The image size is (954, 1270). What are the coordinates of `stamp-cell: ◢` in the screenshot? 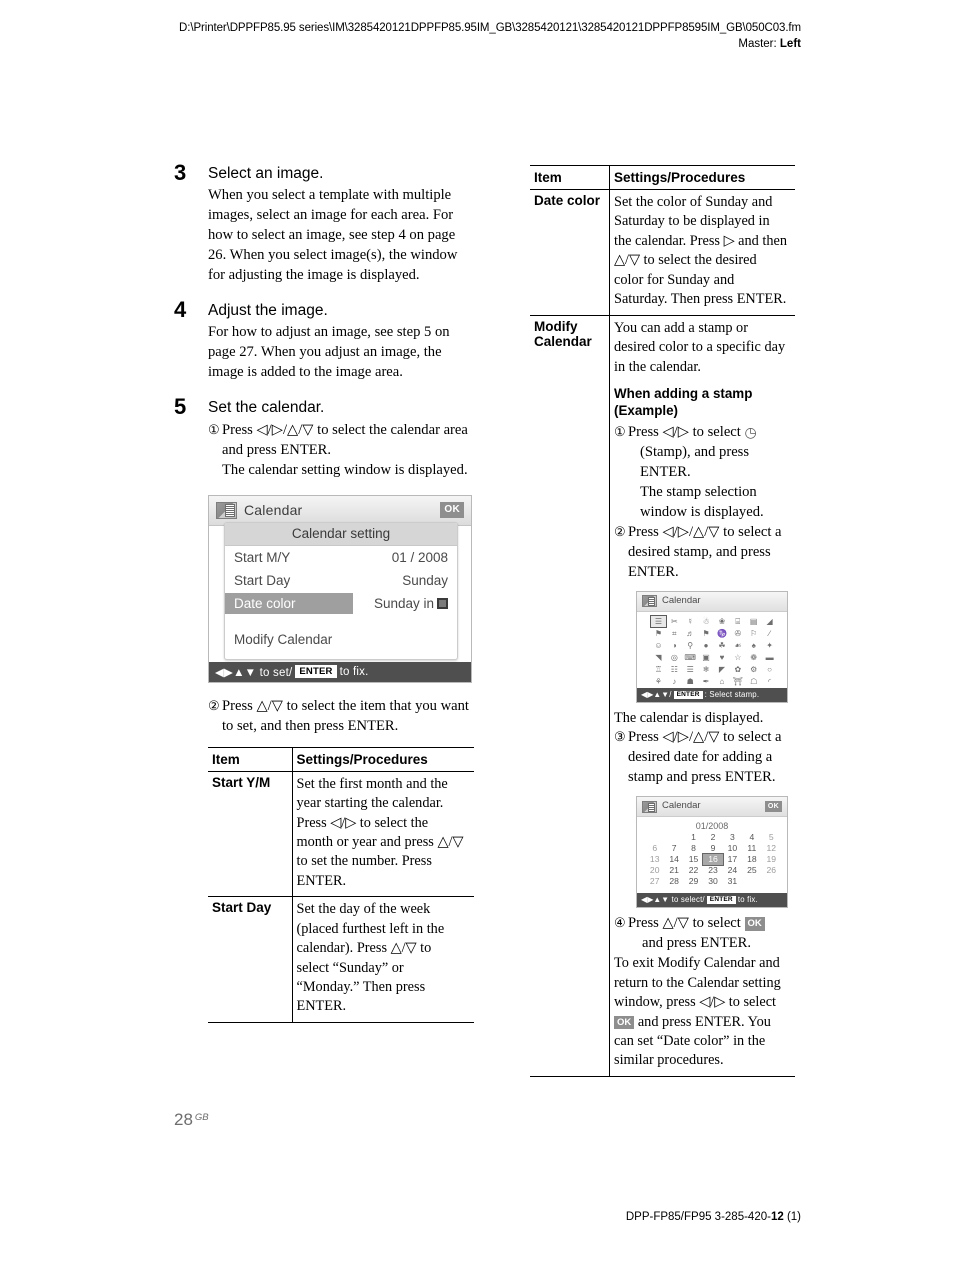 It's located at (769, 621).